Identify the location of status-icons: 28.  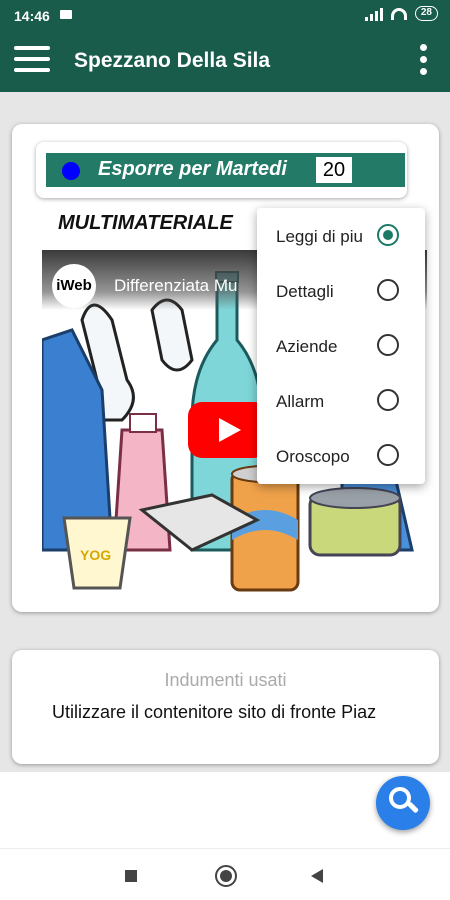
(401, 13).